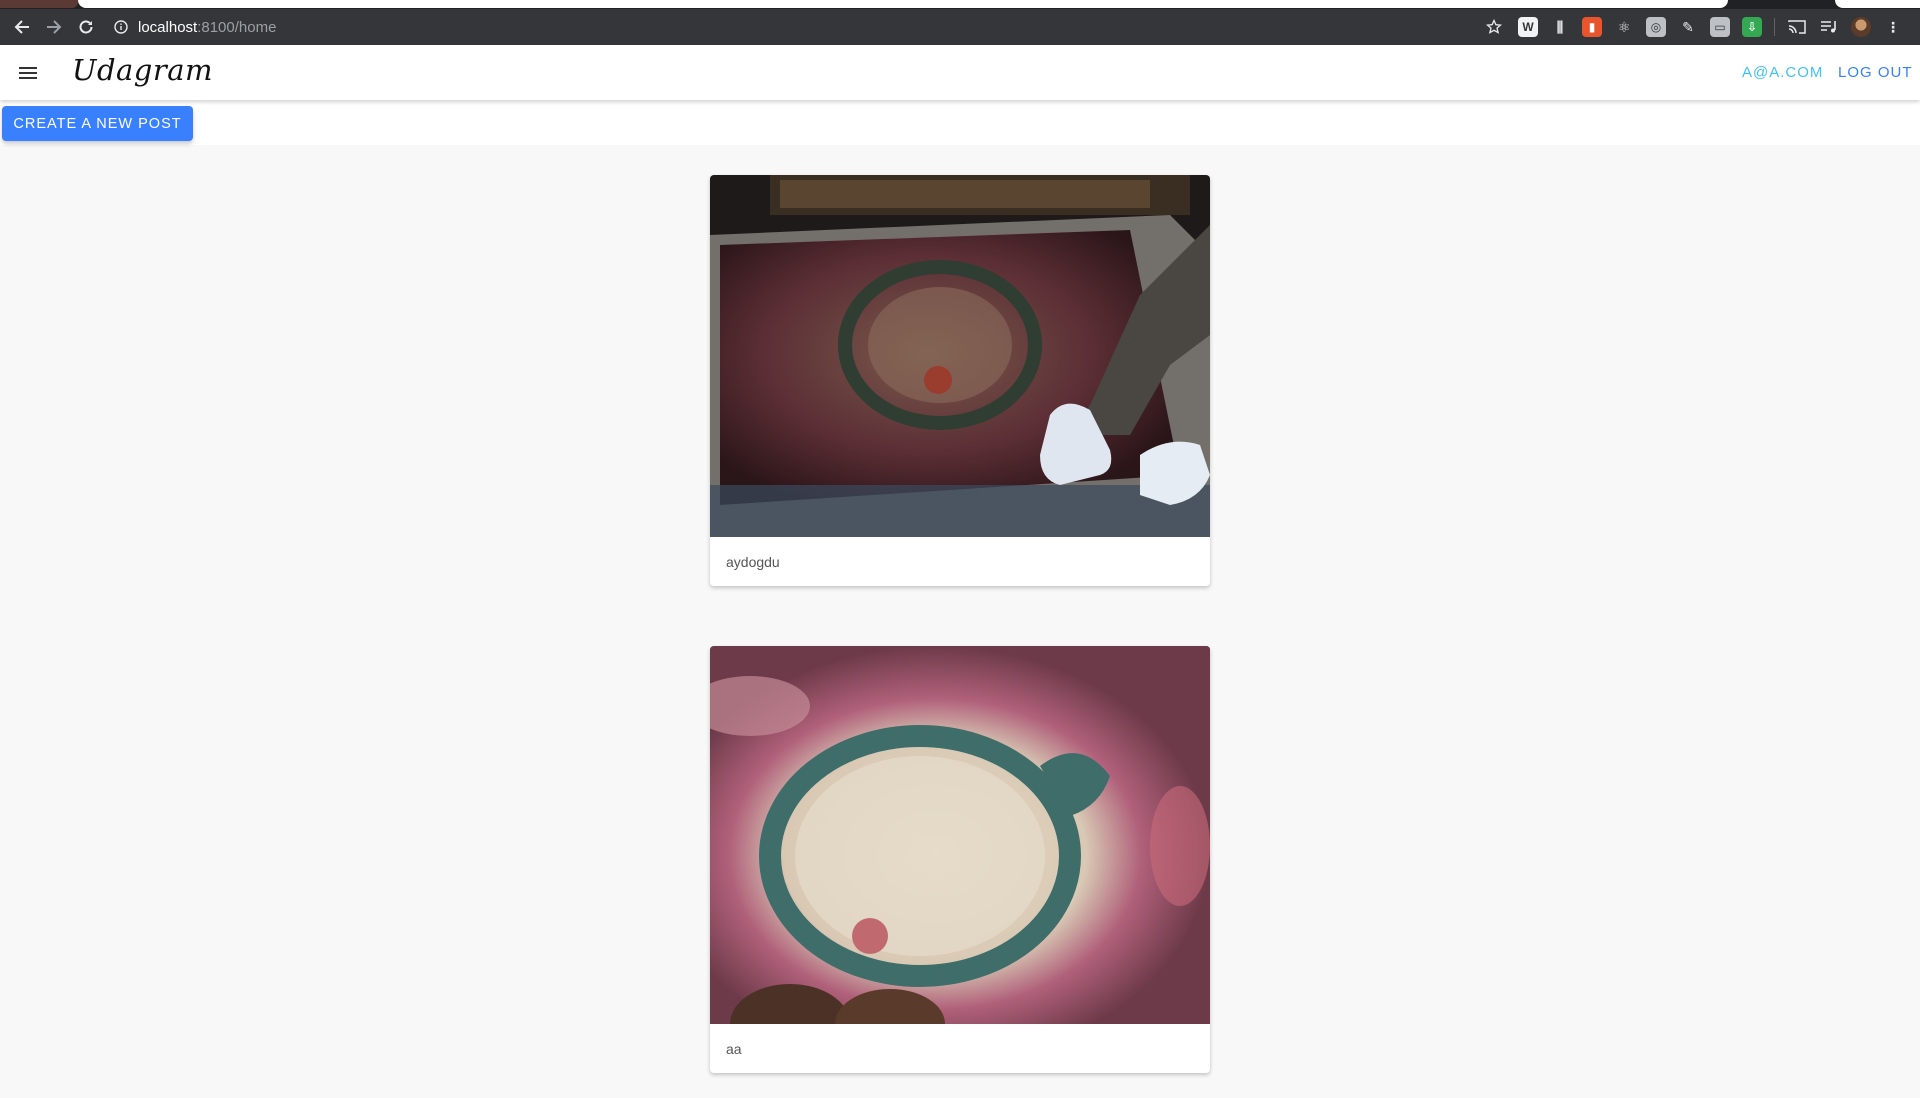  I want to click on browser-toolbar: localhost:8100/home W ⫼ ▮ ⚛ ◎ ✎ ▭ ⇩ ⋮, so click(960, 27).